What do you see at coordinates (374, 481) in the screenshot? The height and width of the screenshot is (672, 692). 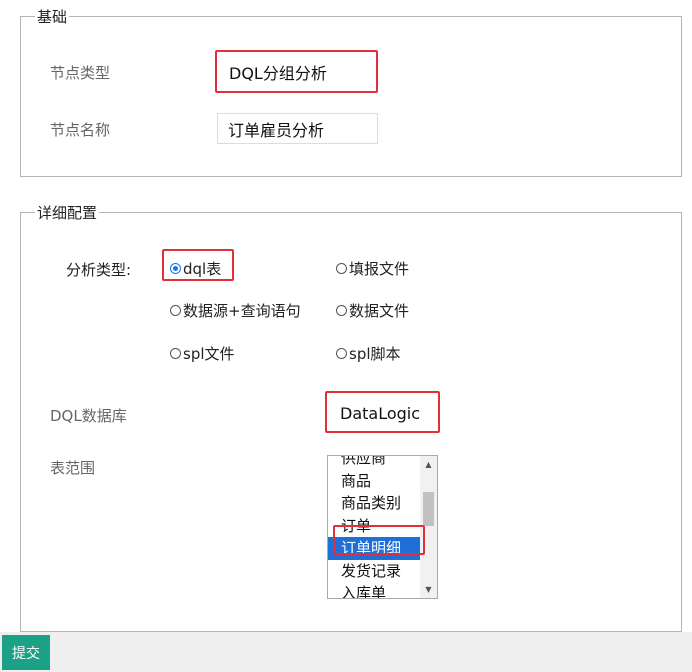 I see `list-item: 商品` at bounding box center [374, 481].